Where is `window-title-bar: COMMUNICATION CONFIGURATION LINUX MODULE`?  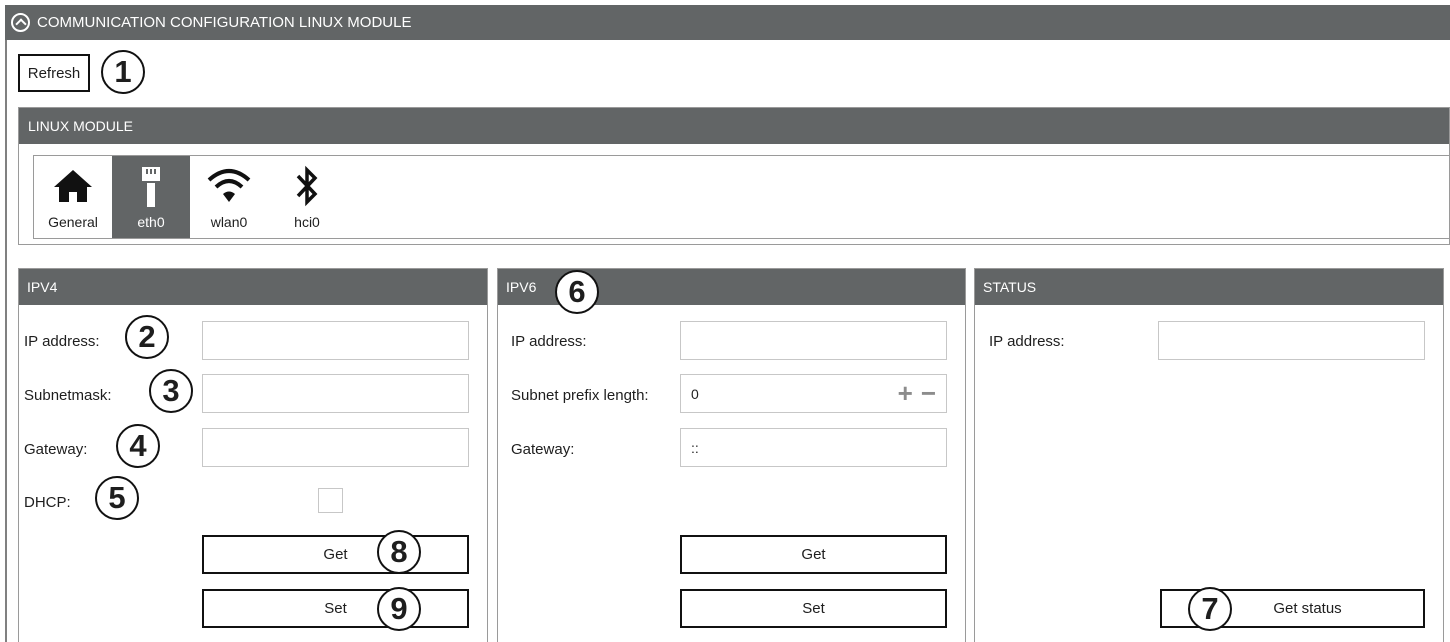
window-title-bar: COMMUNICATION CONFIGURATION LINUX MODULE is located at coordinates (727, 22).